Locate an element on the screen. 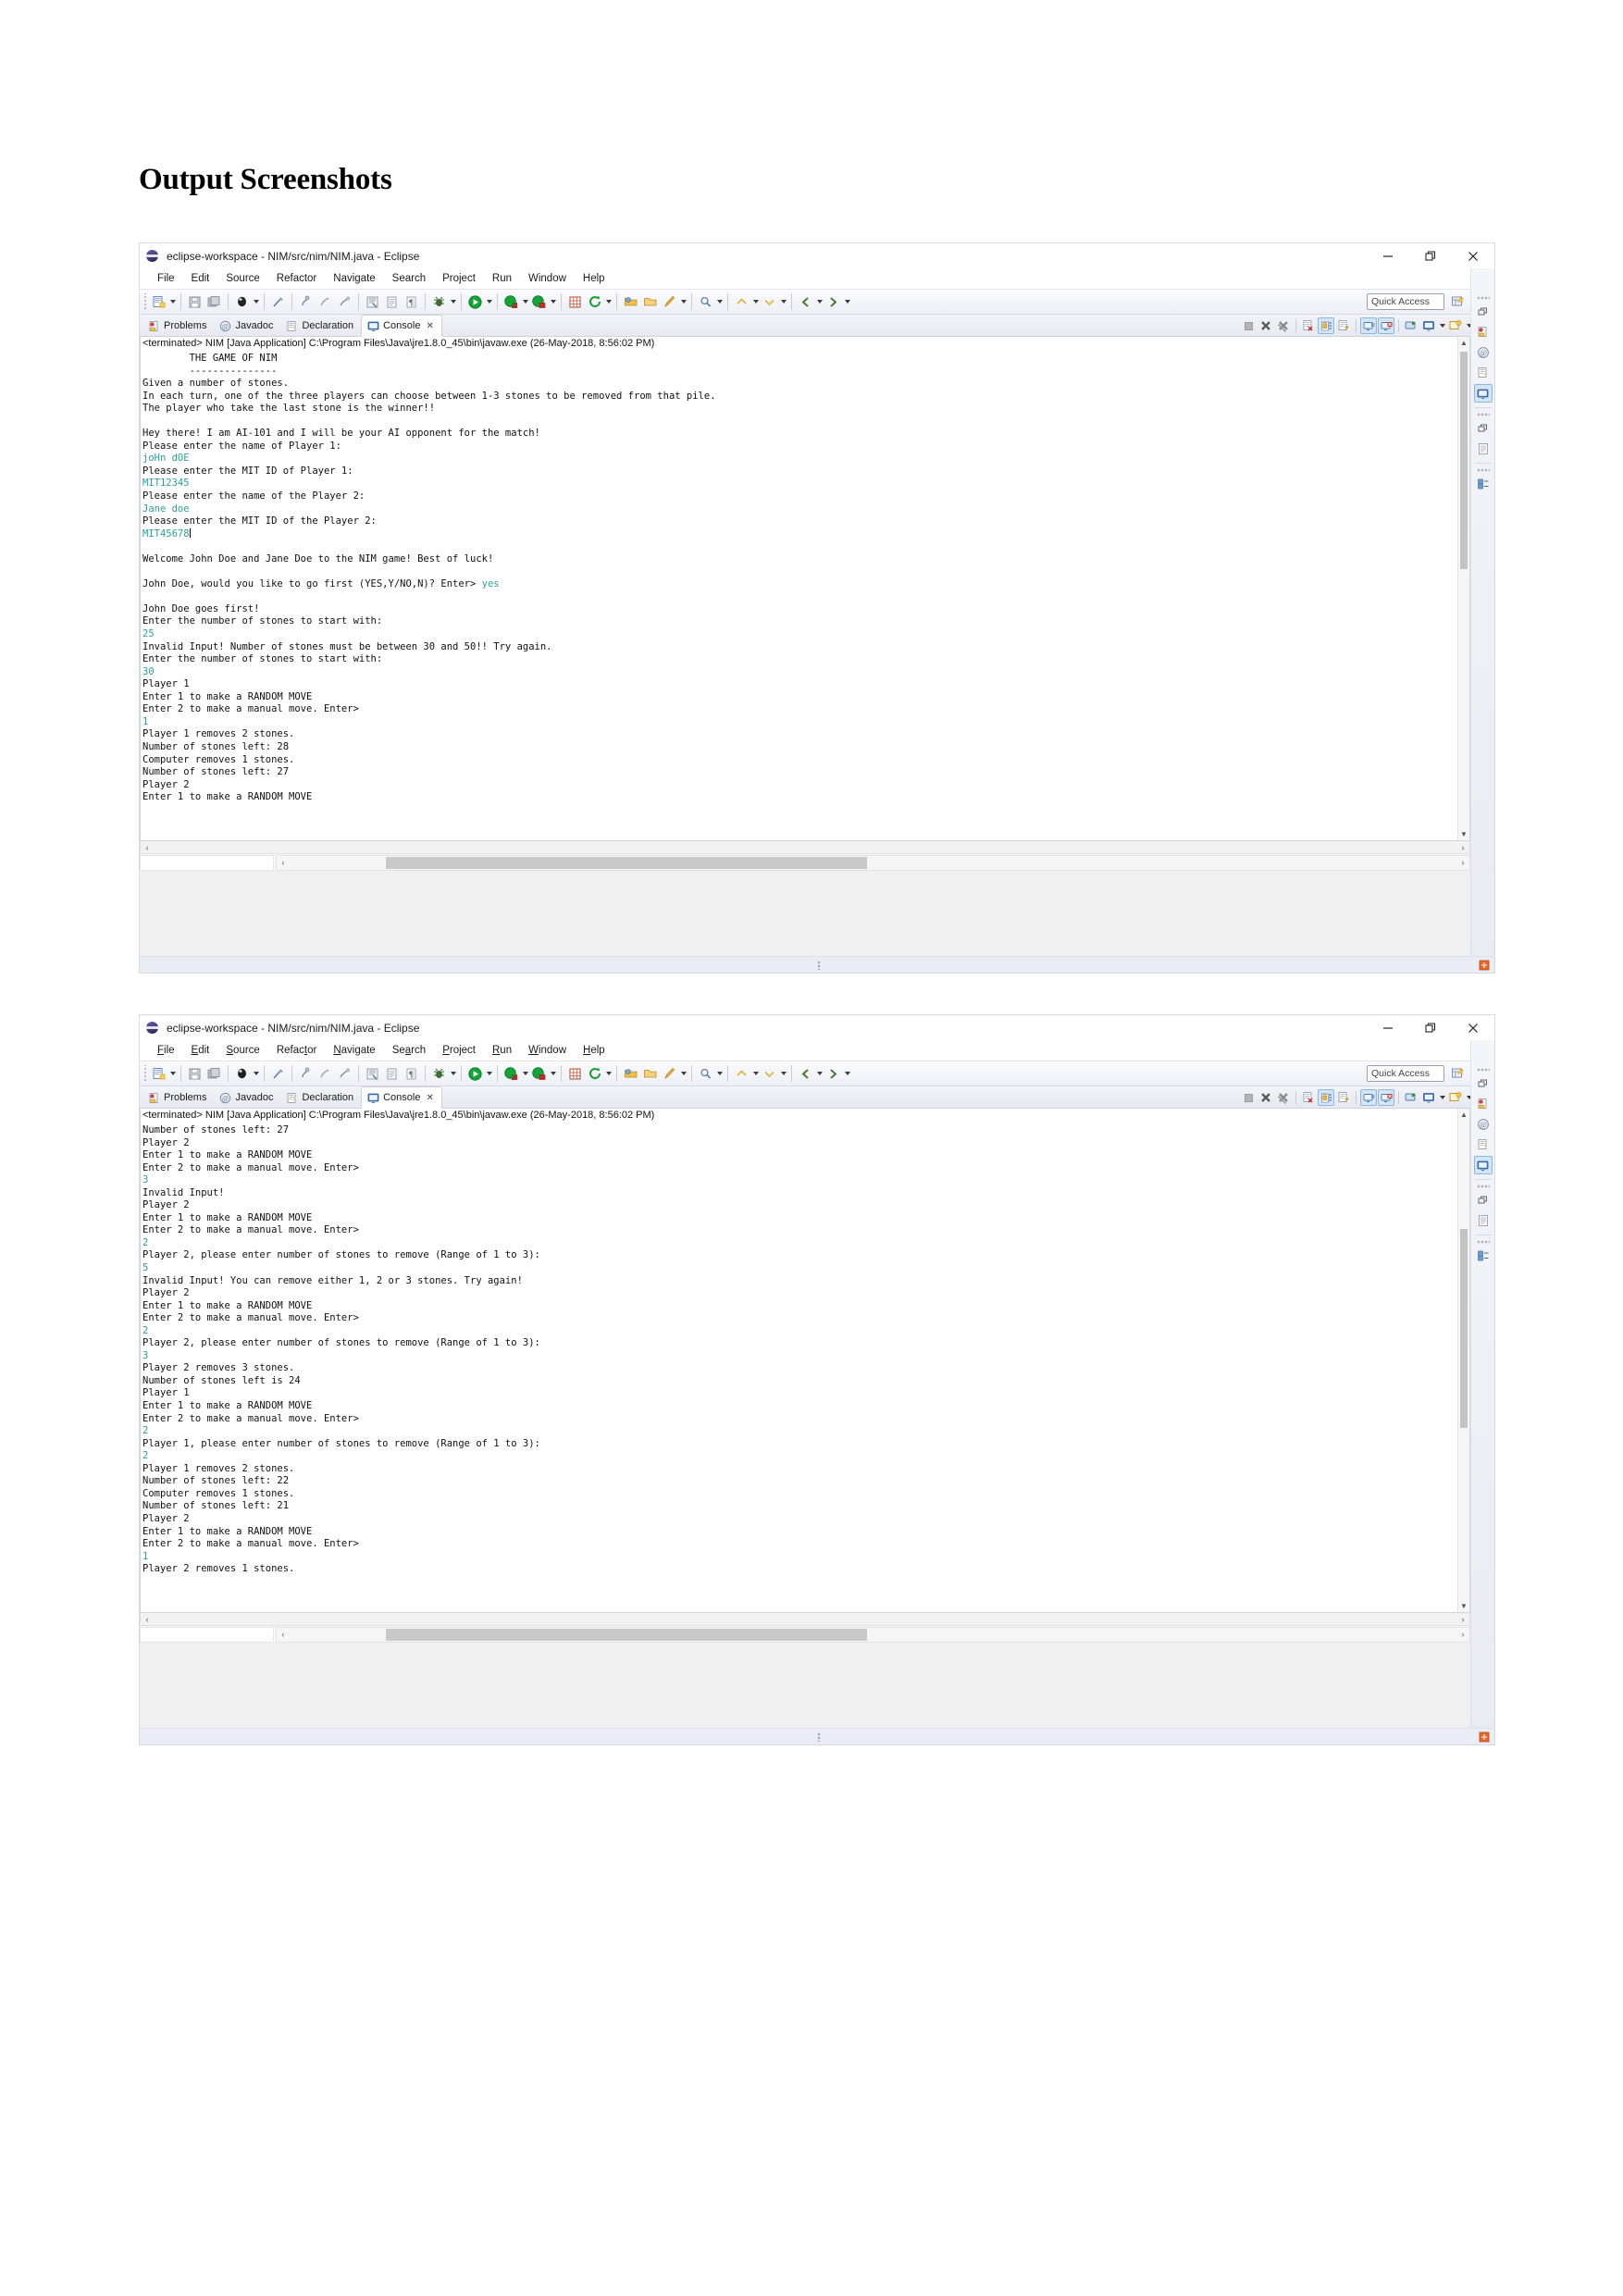 This screenshot has width=1623, height=2296. external-tools-icon is located at coordinates (511, 302).